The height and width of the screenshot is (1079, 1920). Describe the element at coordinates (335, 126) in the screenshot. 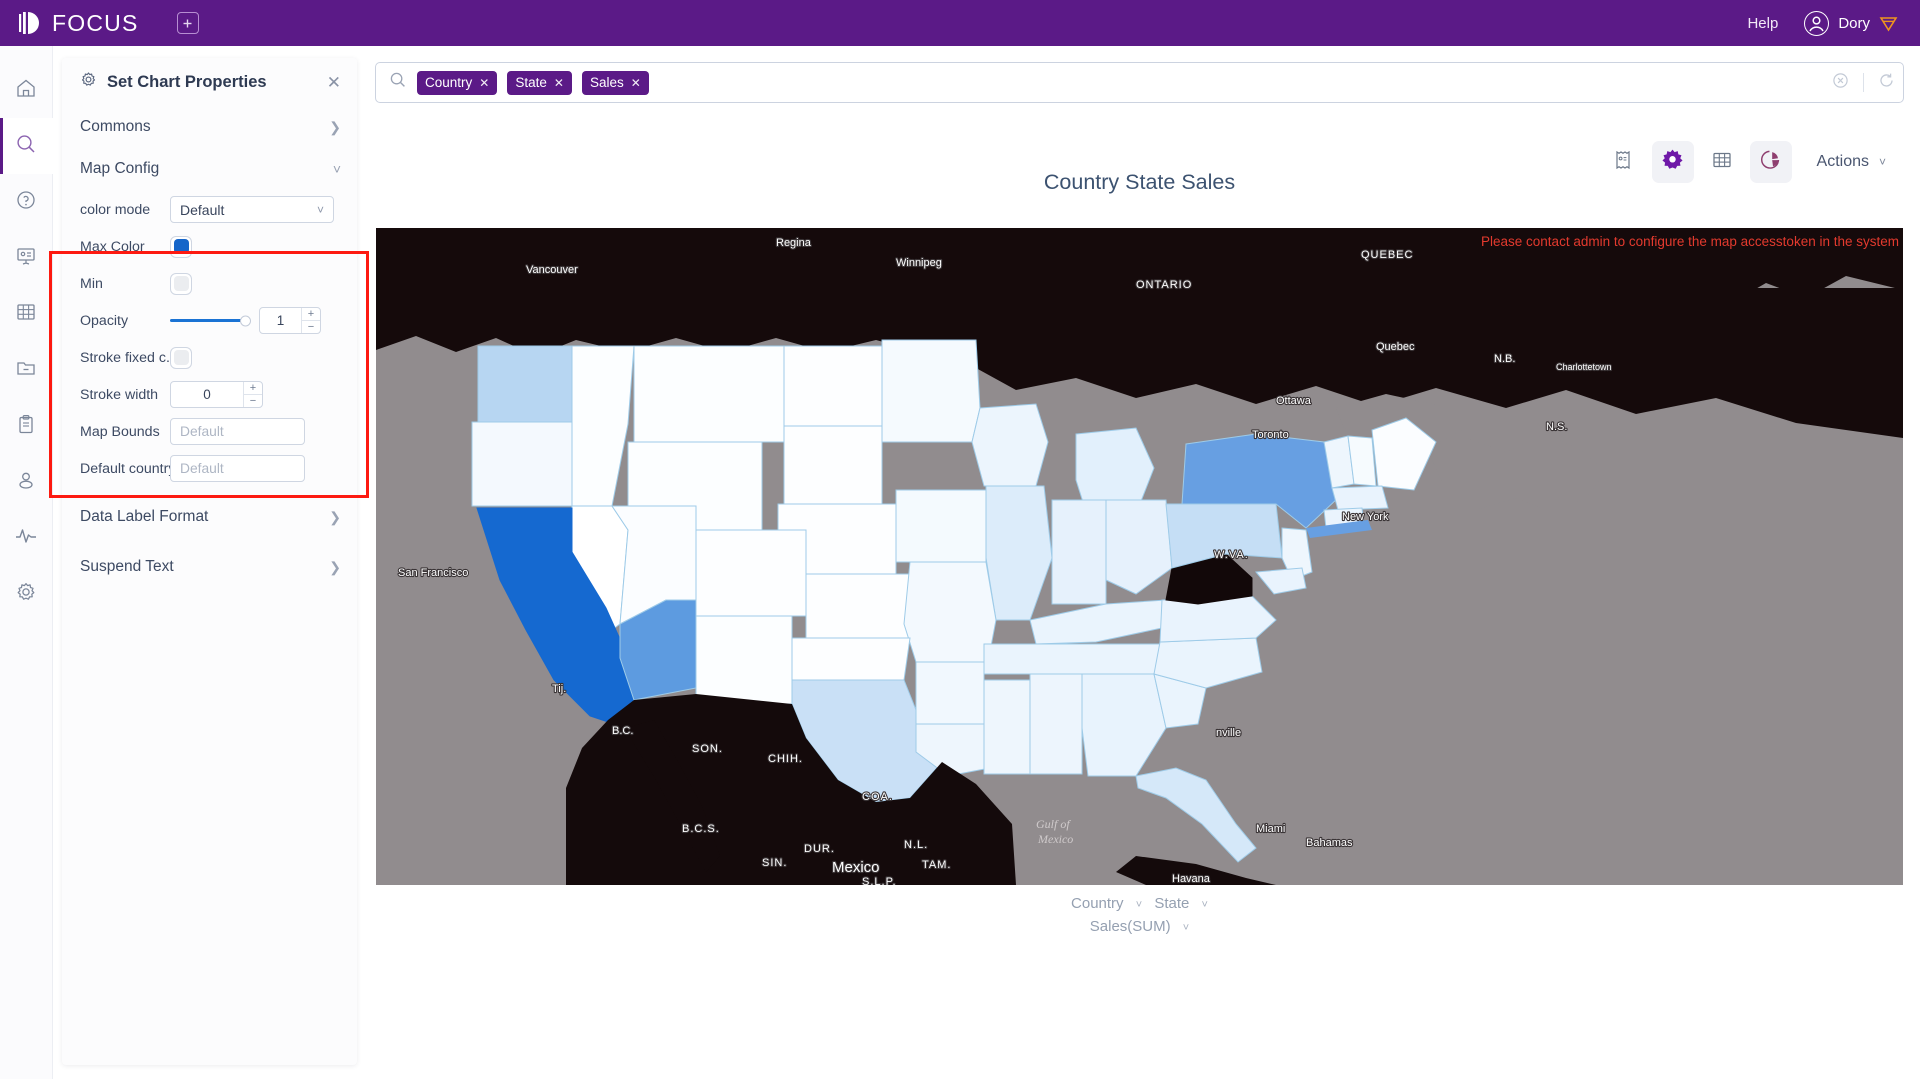

I see `chevron-right-icon: ❯` at that location.